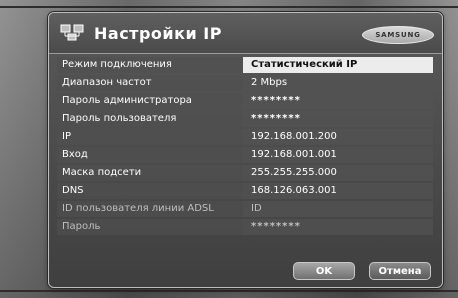 This screenshot has height=298, width=458. What do you see at coordinates (338, 83) in the screenshot?
I see `setting-value: 2 Mbps` at bounding box center [338, 83].